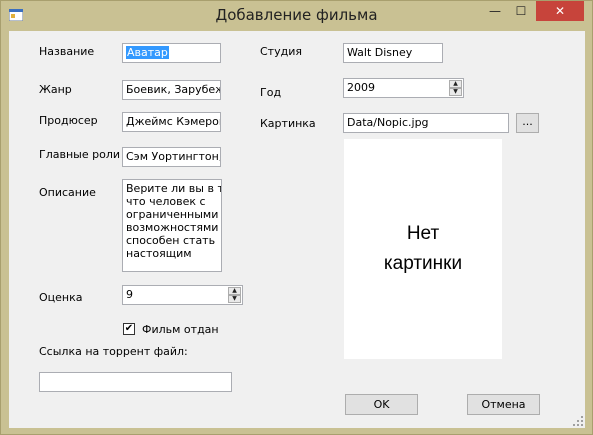 The image size is (593, 435). What do you see at coordinates (403, 88) in the screenshot?
I see `year-spinner: 2009 ▲ ▼` at bounding box center [403, 88].